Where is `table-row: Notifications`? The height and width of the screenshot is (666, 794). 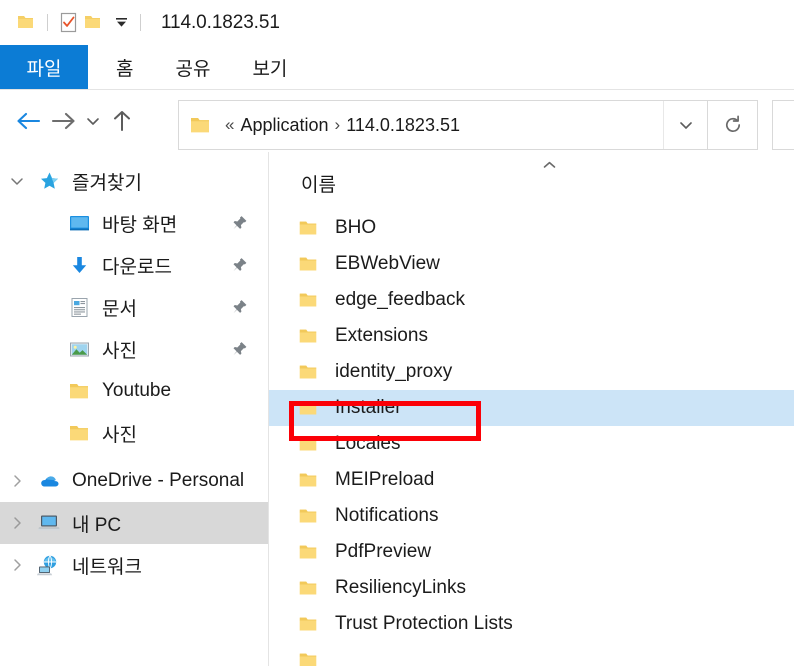
table-row: Notifications is located at coordinates (531, 516).